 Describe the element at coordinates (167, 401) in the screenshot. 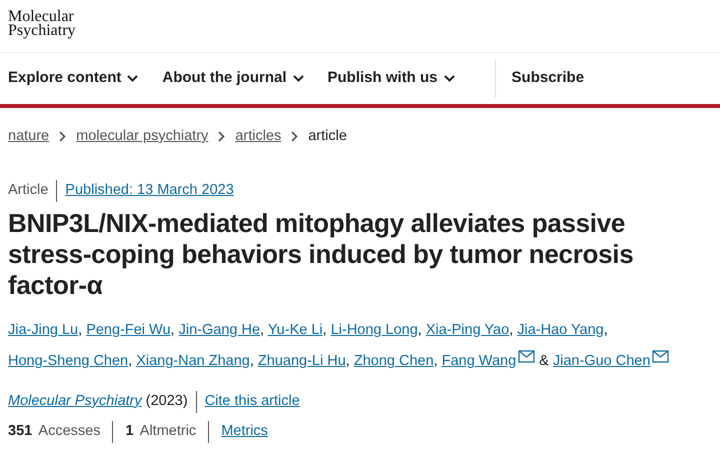

I see `publication-year: (2023)` at that location.